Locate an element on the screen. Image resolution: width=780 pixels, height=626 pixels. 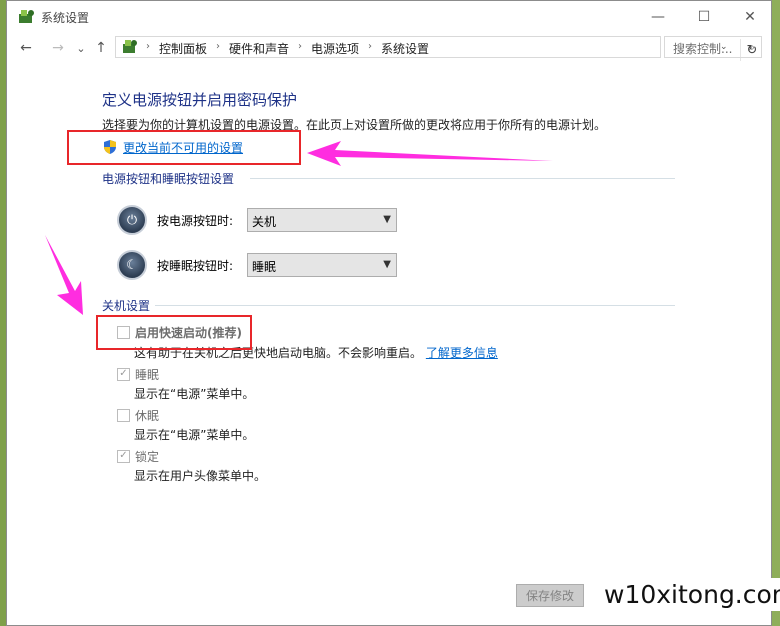
breadcrumb: › 控制面板 › 硬件和声音 › 电源选项 › 系统设置 is located at coordinates (287, 48).